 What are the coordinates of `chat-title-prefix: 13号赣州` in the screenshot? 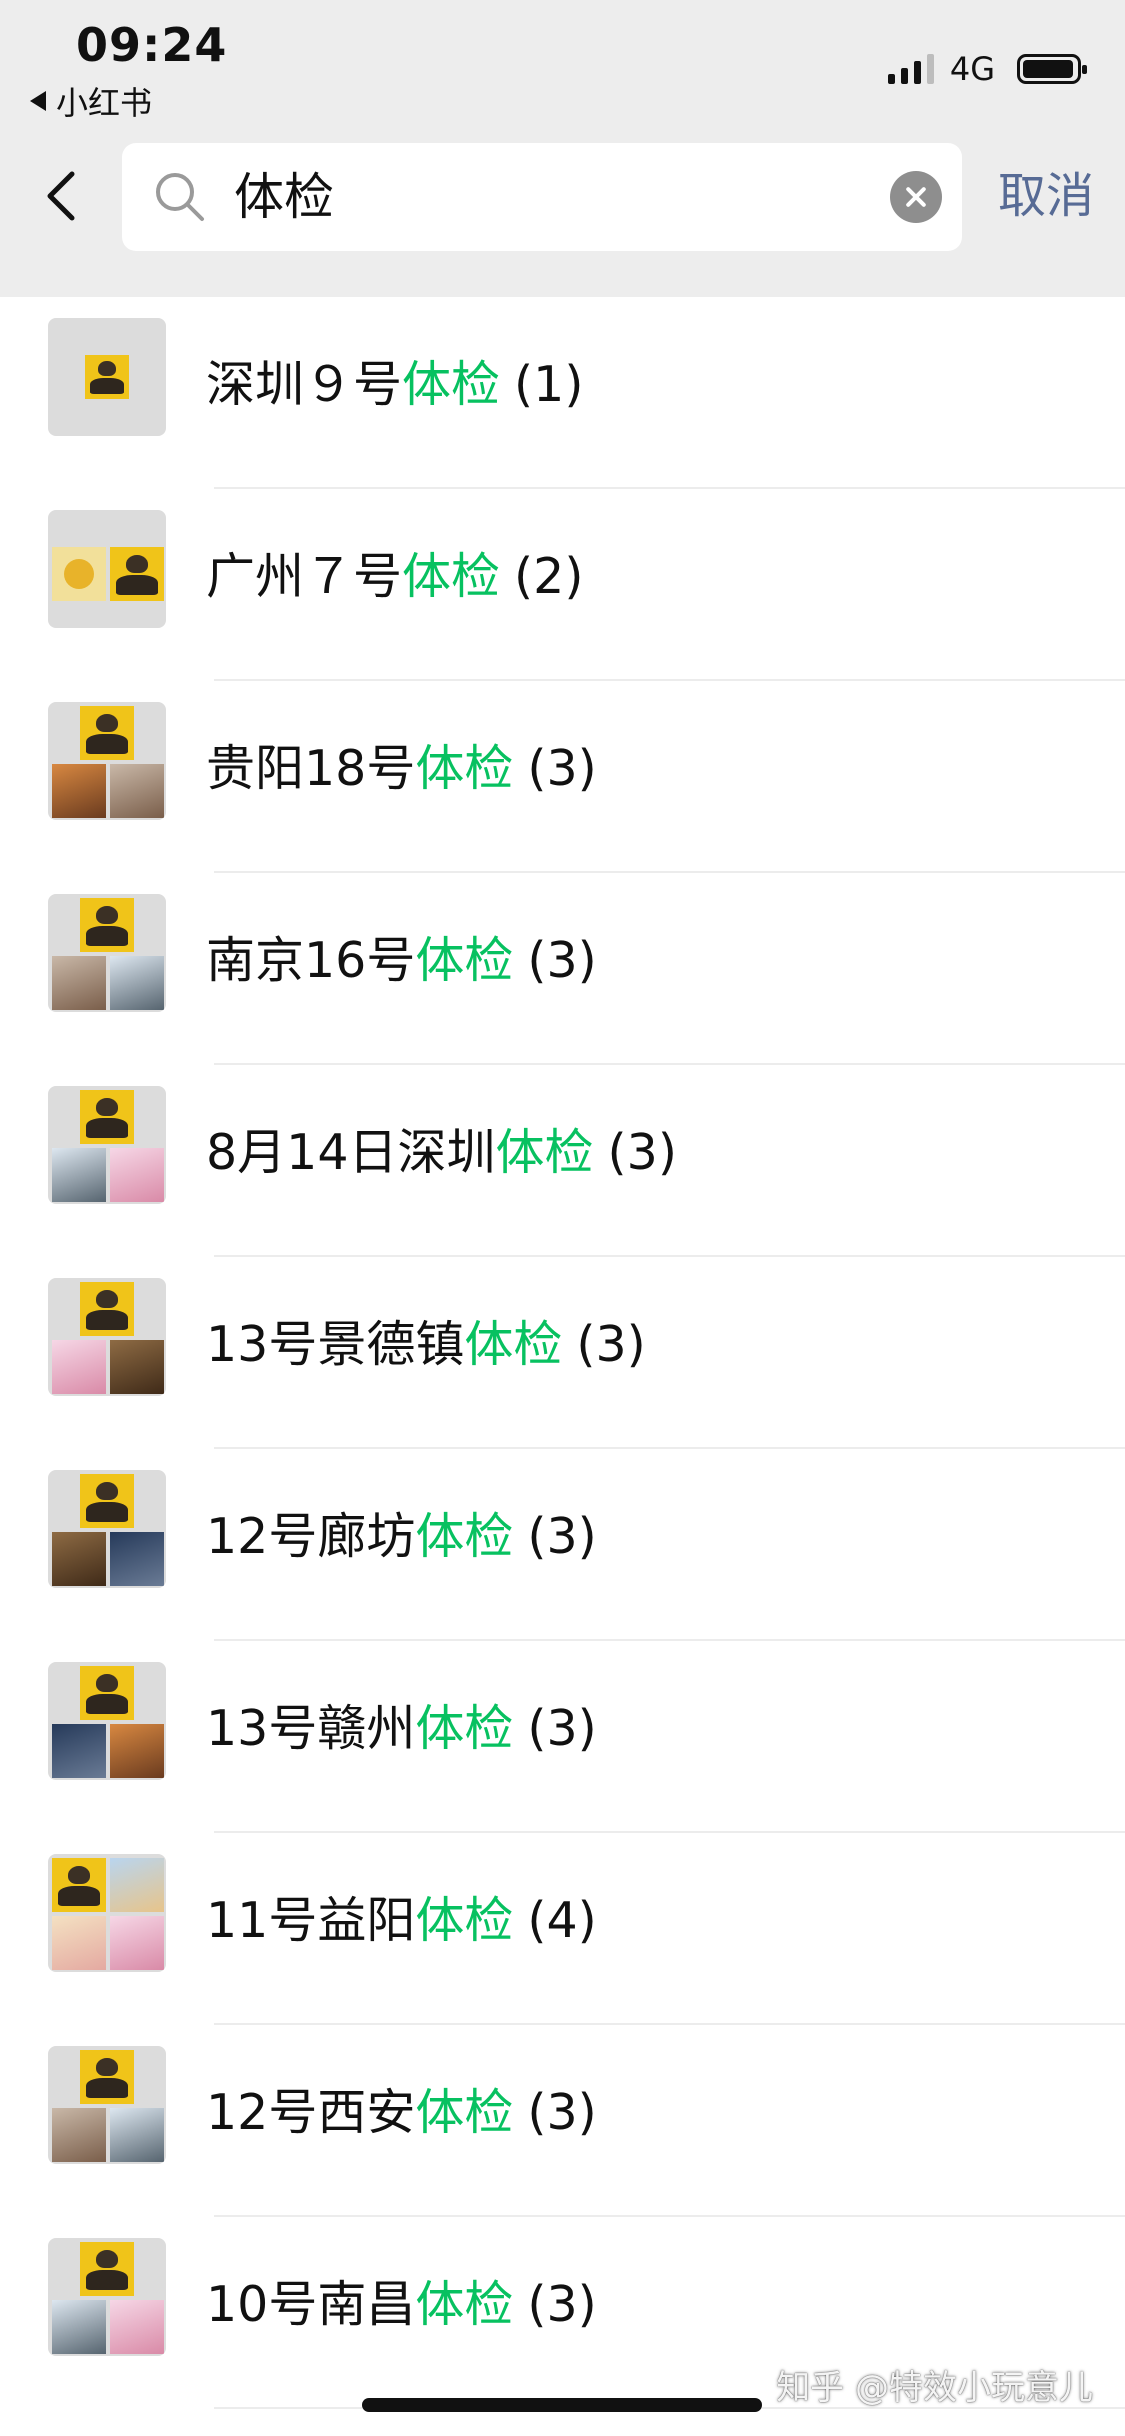 It's located at (311, 1728).